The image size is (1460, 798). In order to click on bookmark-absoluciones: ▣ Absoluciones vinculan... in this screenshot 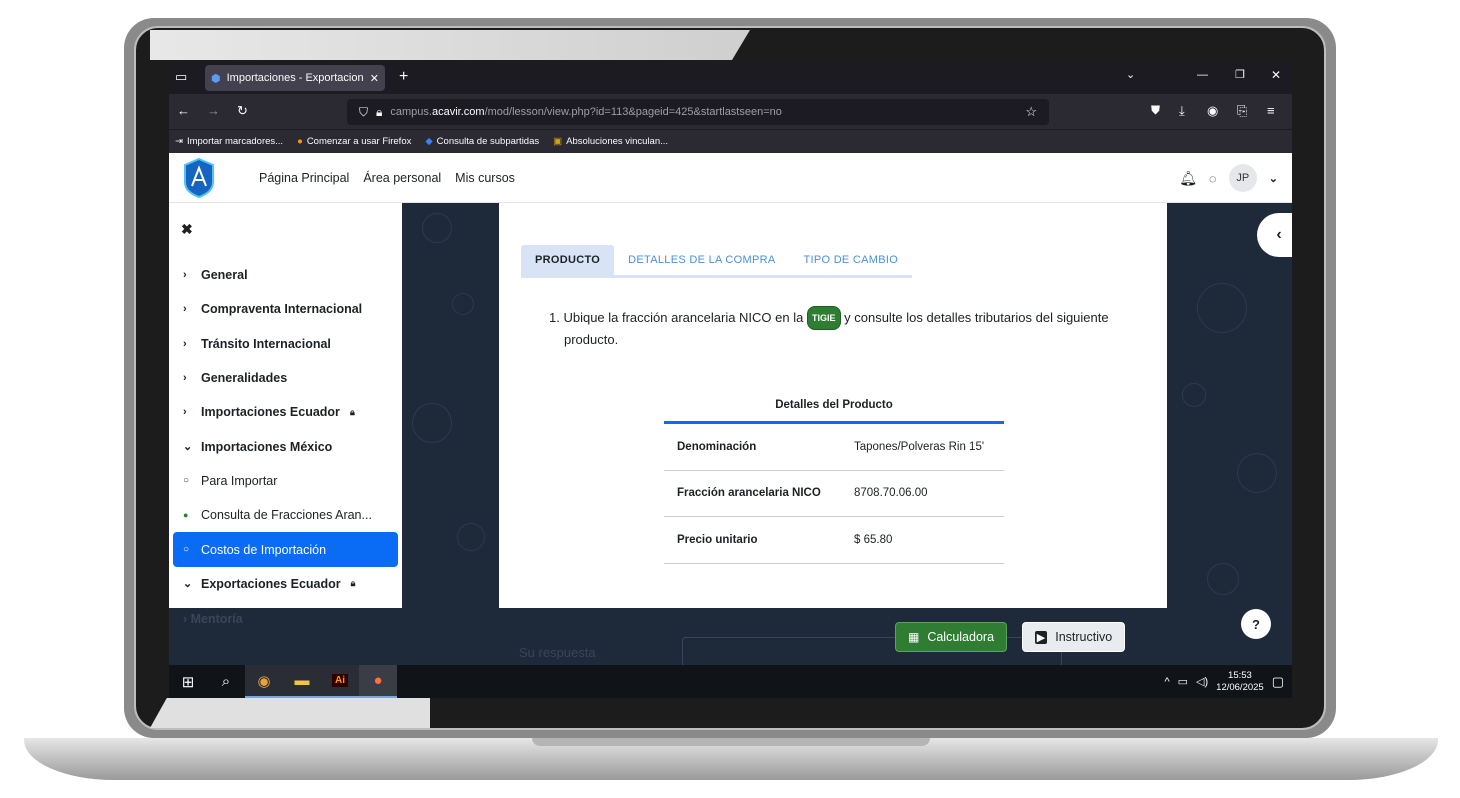, I will do `click(610, 141)`.